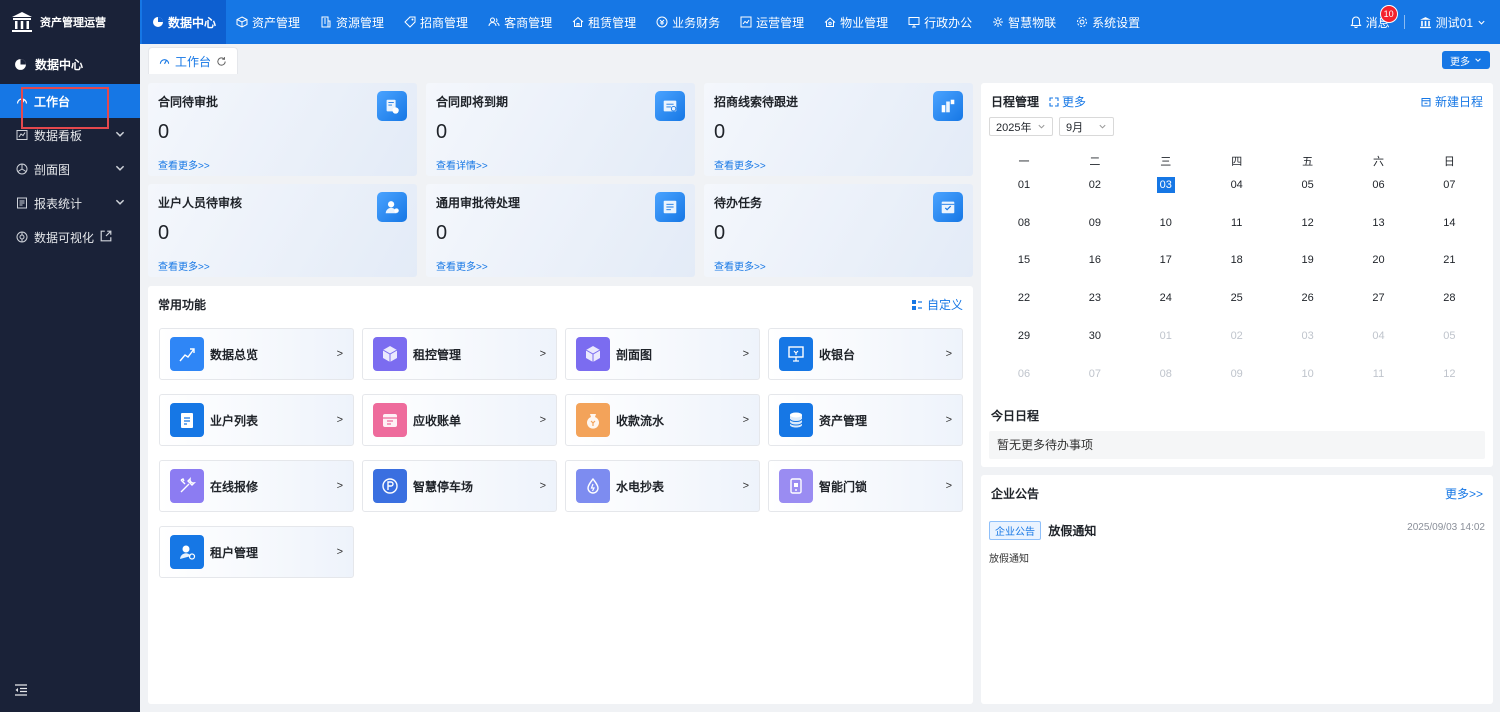  I want to click on calendar-day: 19, so click(1308, 260).